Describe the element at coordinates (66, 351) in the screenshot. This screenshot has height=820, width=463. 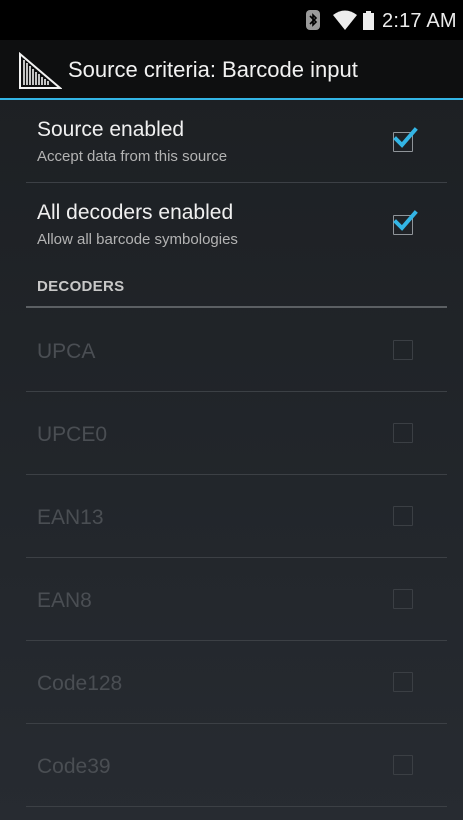
I see `decoder-label: UPCA` at that location.